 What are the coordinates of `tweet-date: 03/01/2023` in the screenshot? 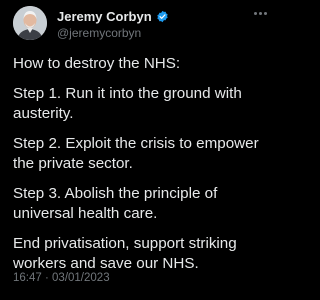 It's located at (81, 278).